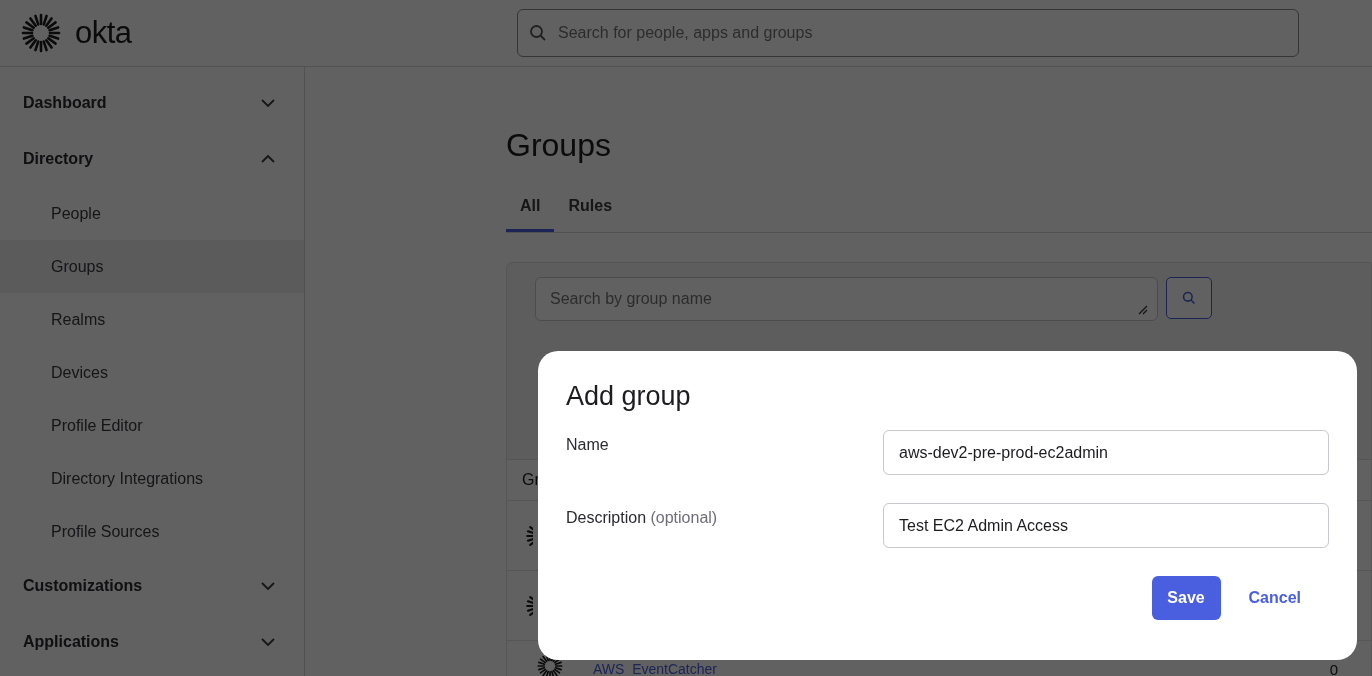 The image size is (1372, 676). Describe the element at coordinates (1274, 598) in the screenshot. I see `cancel-button: Cancel` at that location.